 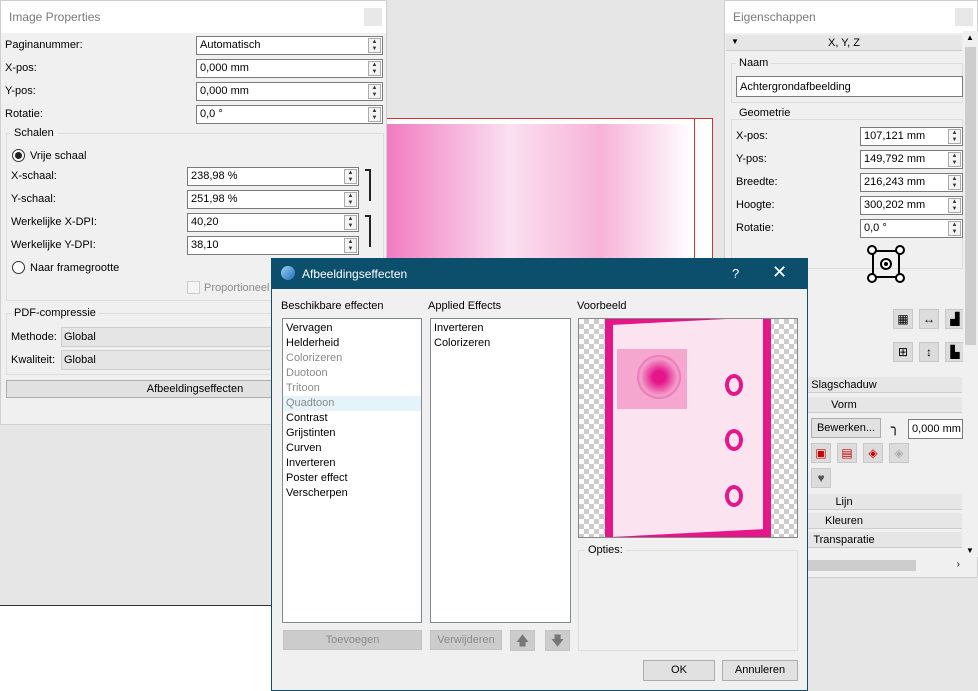 What do you see at coordinates (821, 478) in the screenshot?
I see `custom-shape-icon: ♥` at bounding box center [821, 478].